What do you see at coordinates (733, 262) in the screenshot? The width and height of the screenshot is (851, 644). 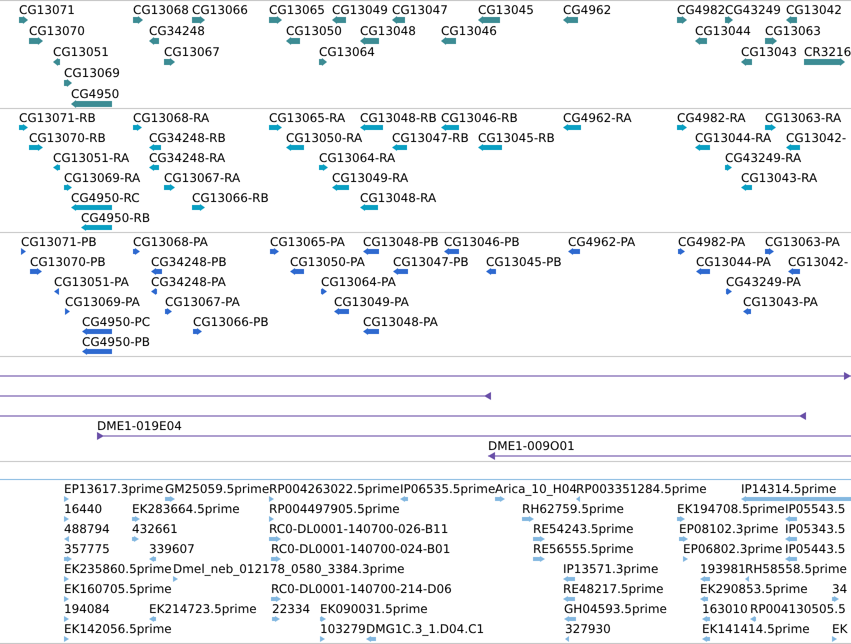 I see `feature-label: CG13044-PA` at bounding box center [733, 262].